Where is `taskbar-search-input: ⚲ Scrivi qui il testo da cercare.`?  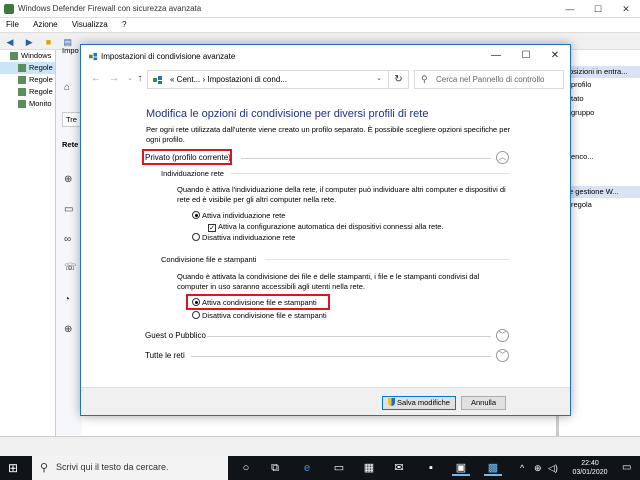 taskbar-search-input: ⚲ Scrivi qui il testo da cercare. is located at coordinates (130, 468).